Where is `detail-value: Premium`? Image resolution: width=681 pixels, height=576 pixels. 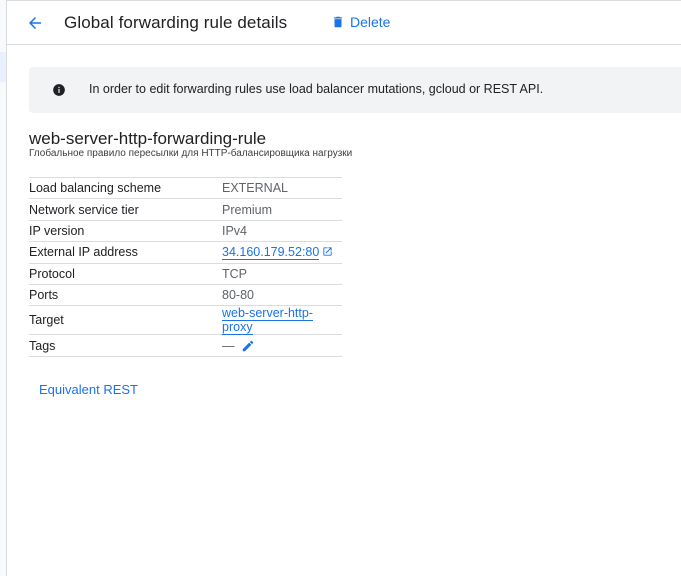 detail-value: Premium is located at coordinates (247, 209).